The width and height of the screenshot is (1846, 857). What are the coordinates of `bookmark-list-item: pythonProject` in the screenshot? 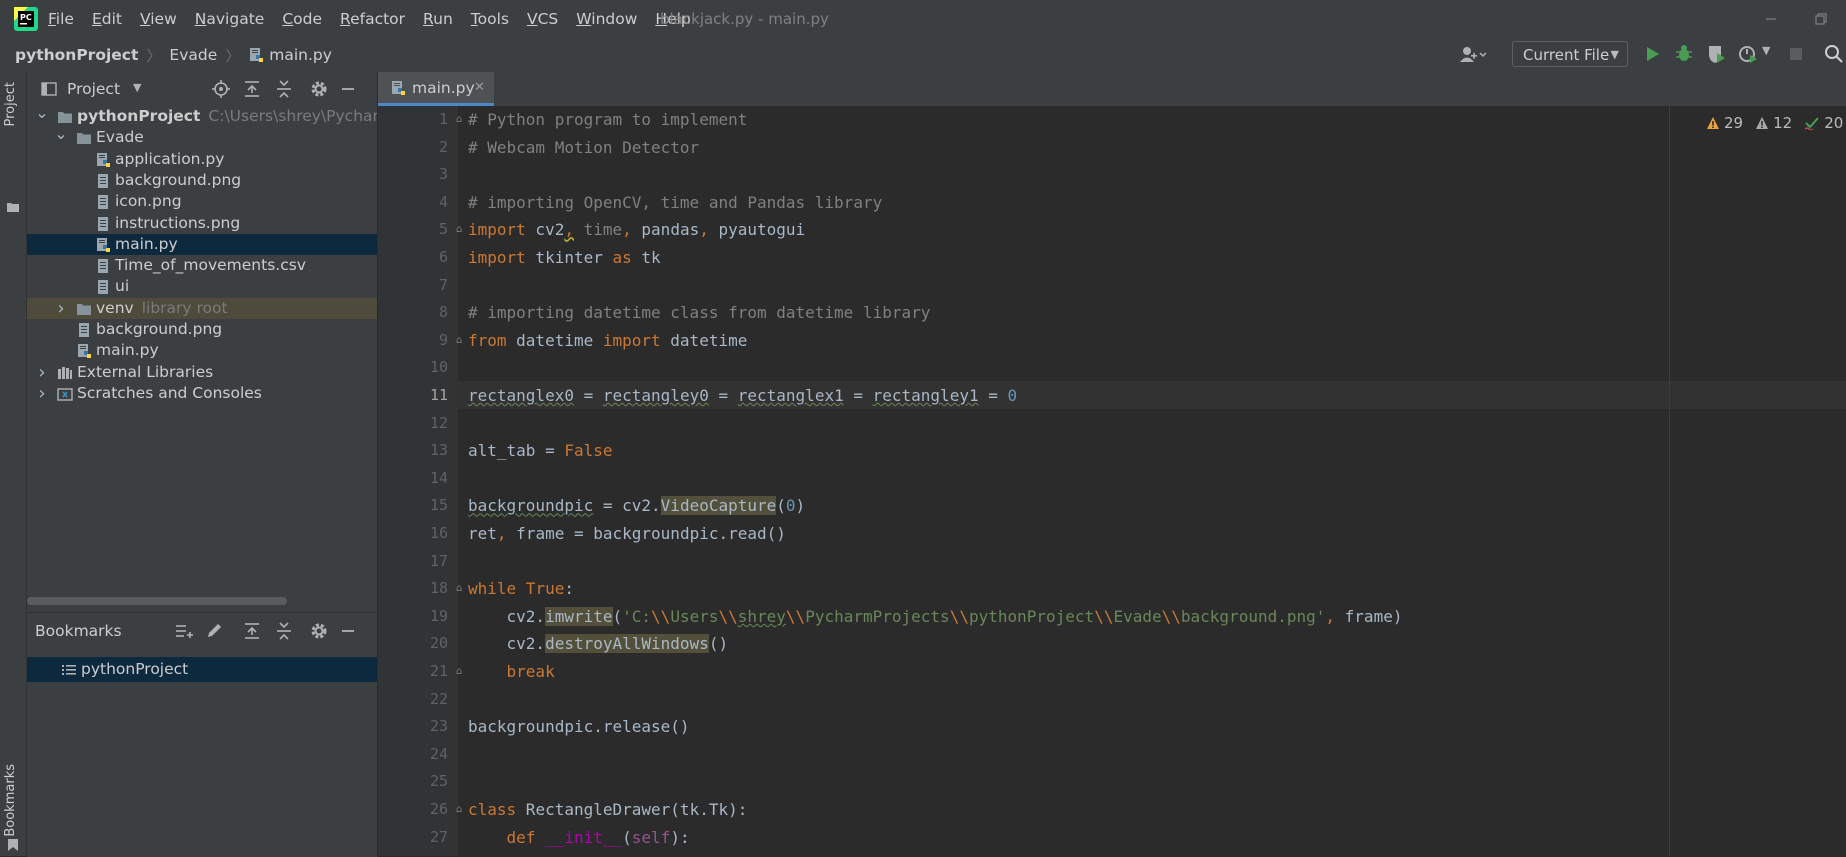 It's located at (202, 669).